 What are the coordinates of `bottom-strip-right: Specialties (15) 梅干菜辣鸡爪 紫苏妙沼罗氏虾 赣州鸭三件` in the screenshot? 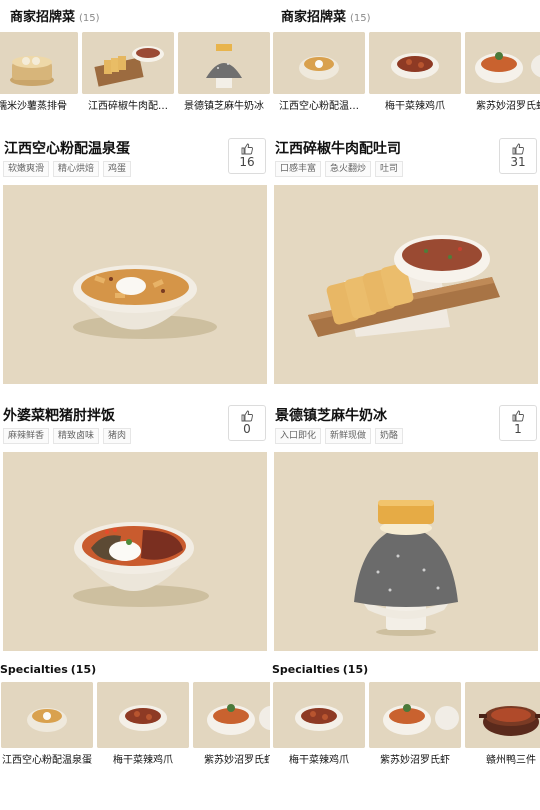 It's located at (405, 720).